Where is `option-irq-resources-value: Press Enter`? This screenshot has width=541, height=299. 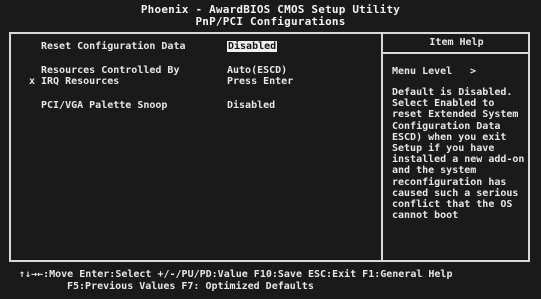 option-irq-resources-value: Press Enter is located at coordinates (260, 81).